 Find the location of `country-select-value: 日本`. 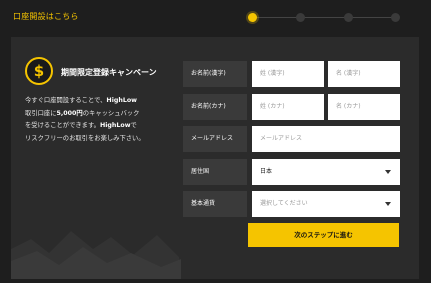

country-select-value: 日本 is located at coordinates (266, 171).